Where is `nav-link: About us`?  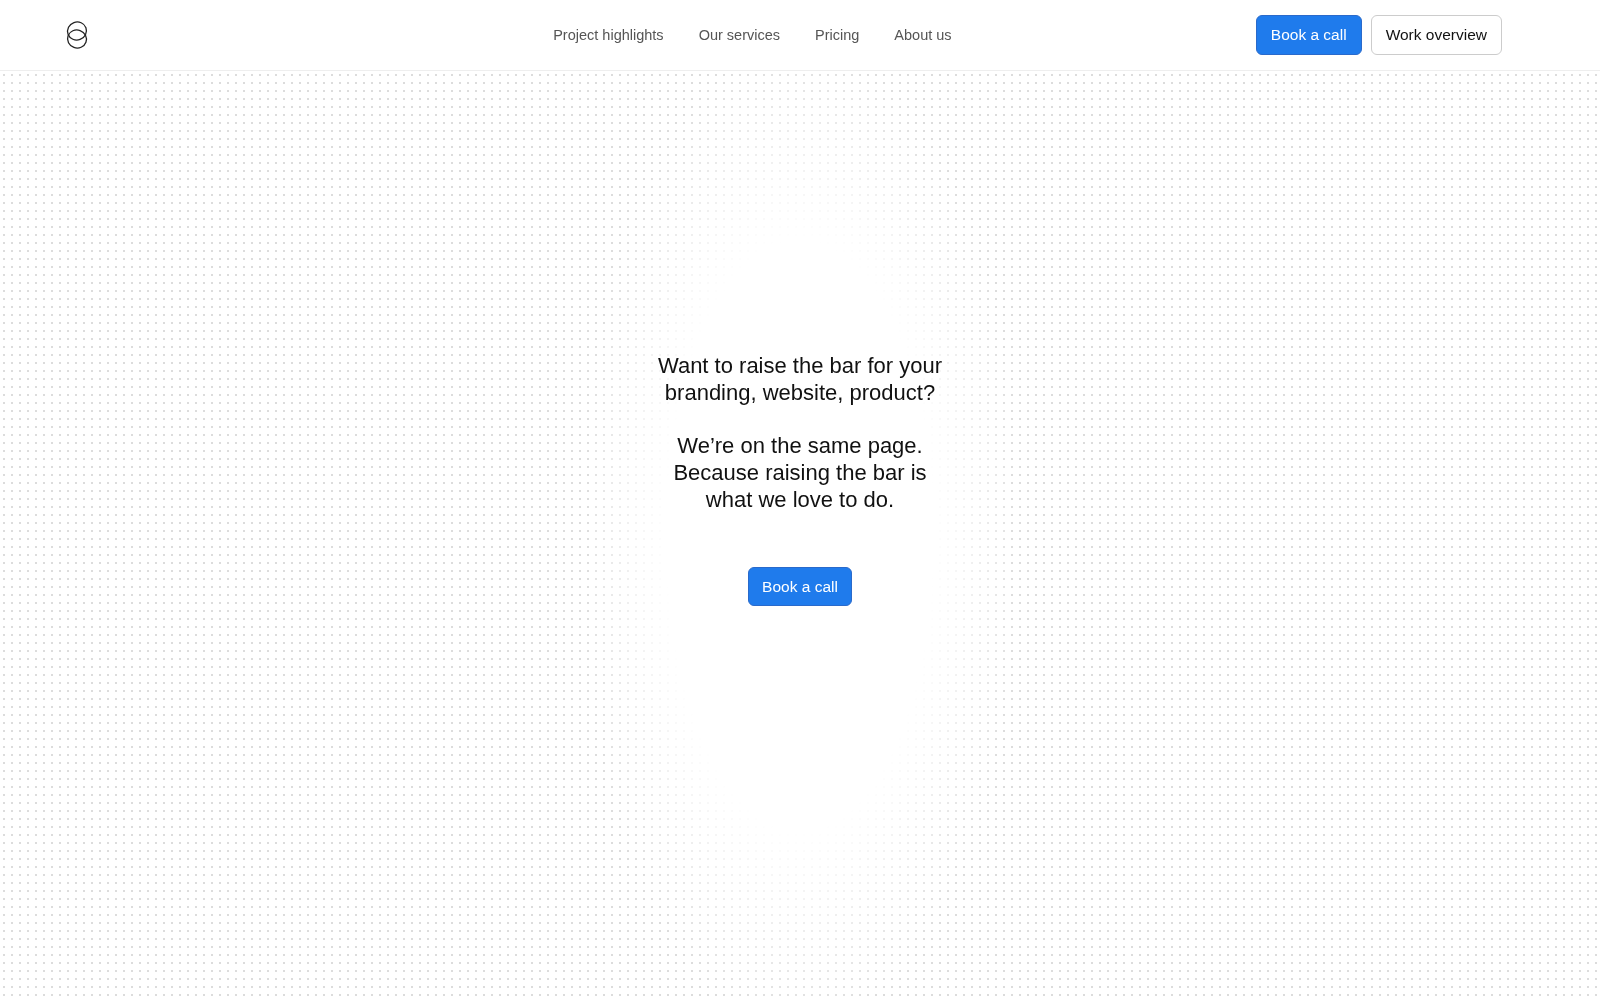
nav-link: About us is located at coordinates (923, 35).